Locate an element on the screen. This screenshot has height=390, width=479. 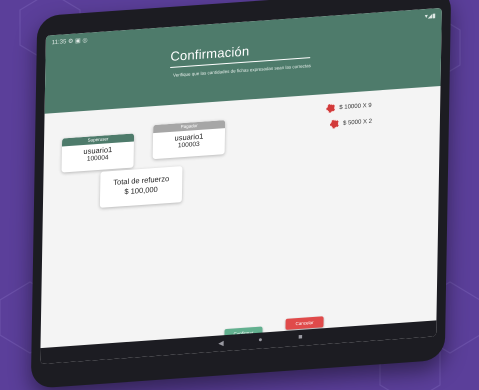
chip-row: $ 10000 X 9 is located at coordinates (349, 107).